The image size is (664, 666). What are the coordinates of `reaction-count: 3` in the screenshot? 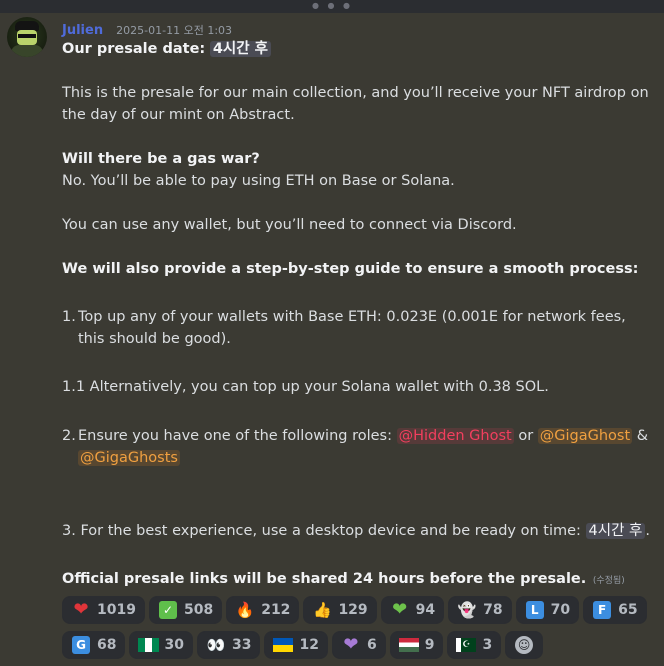 It's located at (487, 645).